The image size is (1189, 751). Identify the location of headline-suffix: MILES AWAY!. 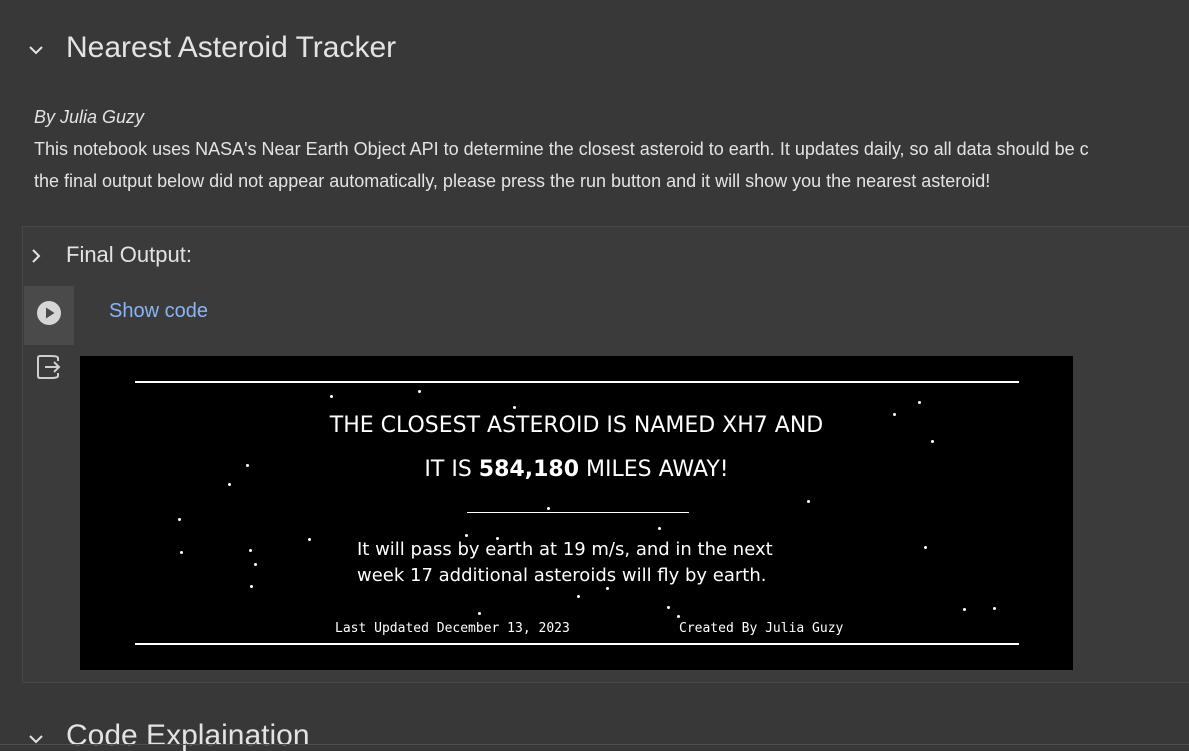
(654, 469).